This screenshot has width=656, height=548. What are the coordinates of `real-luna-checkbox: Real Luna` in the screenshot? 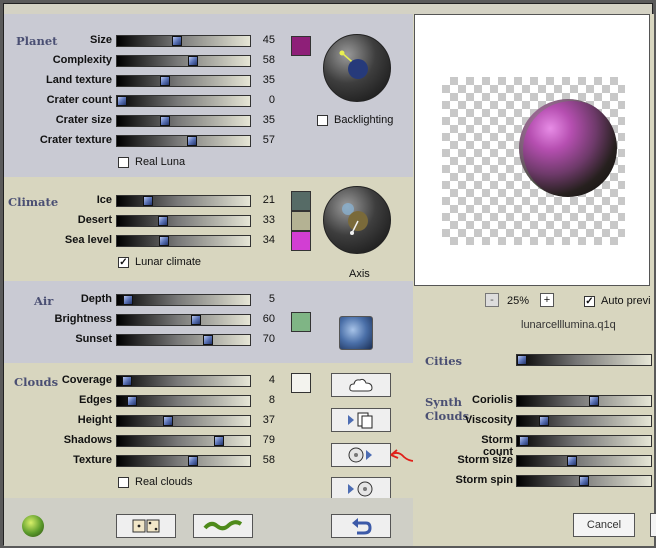 It's located at (151, 162).